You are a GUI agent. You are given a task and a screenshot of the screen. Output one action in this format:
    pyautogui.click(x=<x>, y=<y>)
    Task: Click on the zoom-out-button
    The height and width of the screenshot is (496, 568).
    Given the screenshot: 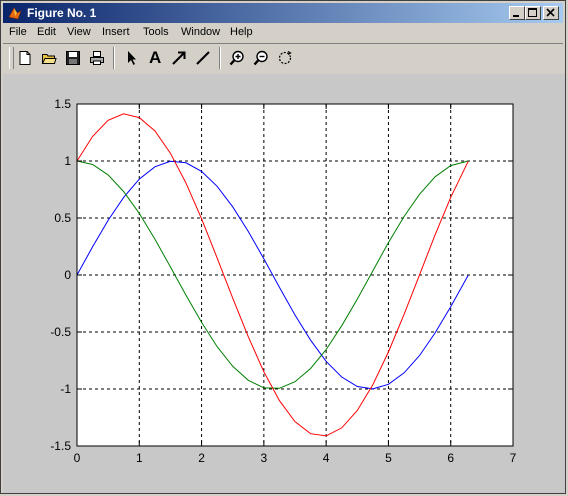 What is the action you would take?
    pyautogui.click(x=261, y=58)
    